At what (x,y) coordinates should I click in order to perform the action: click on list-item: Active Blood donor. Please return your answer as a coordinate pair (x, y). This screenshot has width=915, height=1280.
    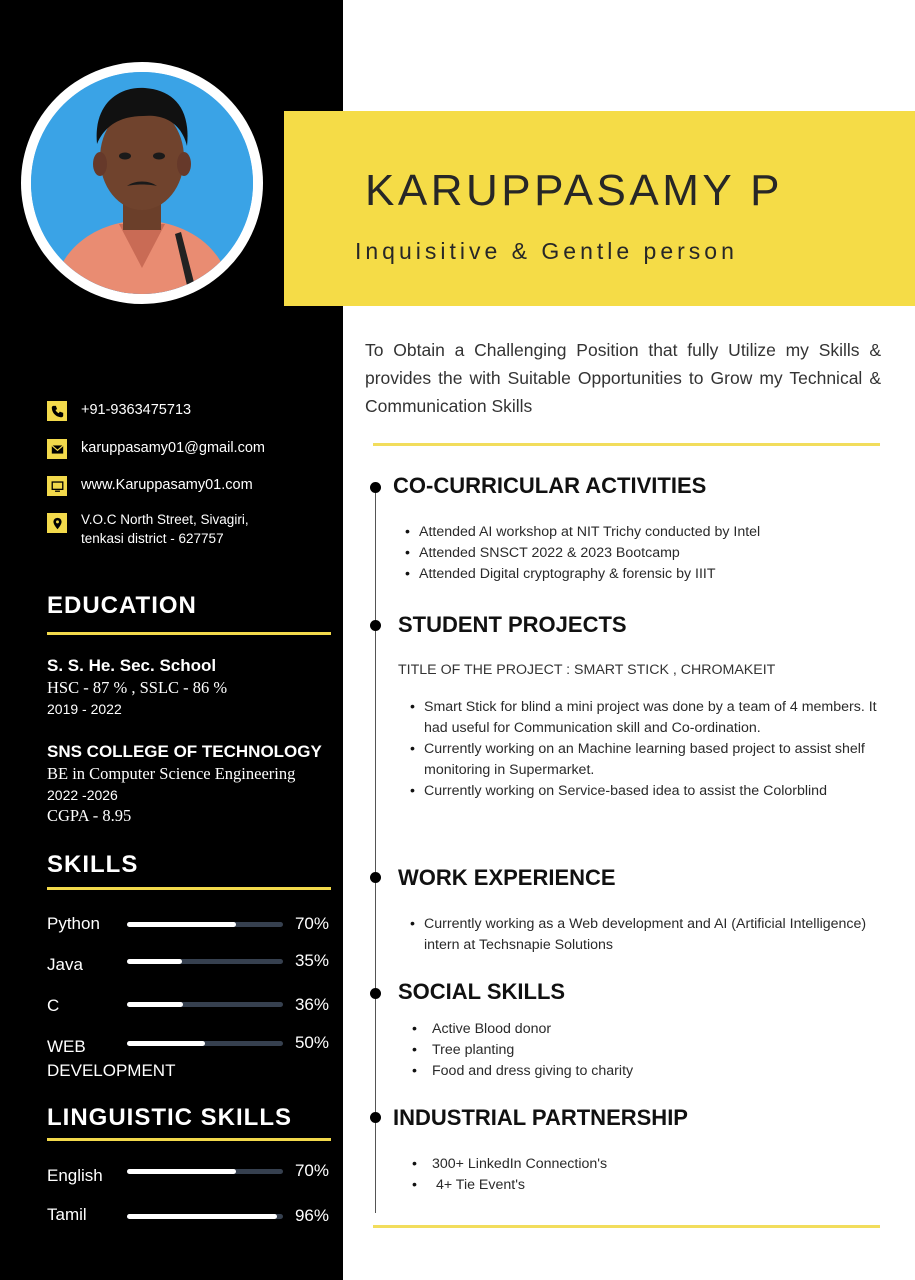
    Looking at the image, I should click on (647, 1029).